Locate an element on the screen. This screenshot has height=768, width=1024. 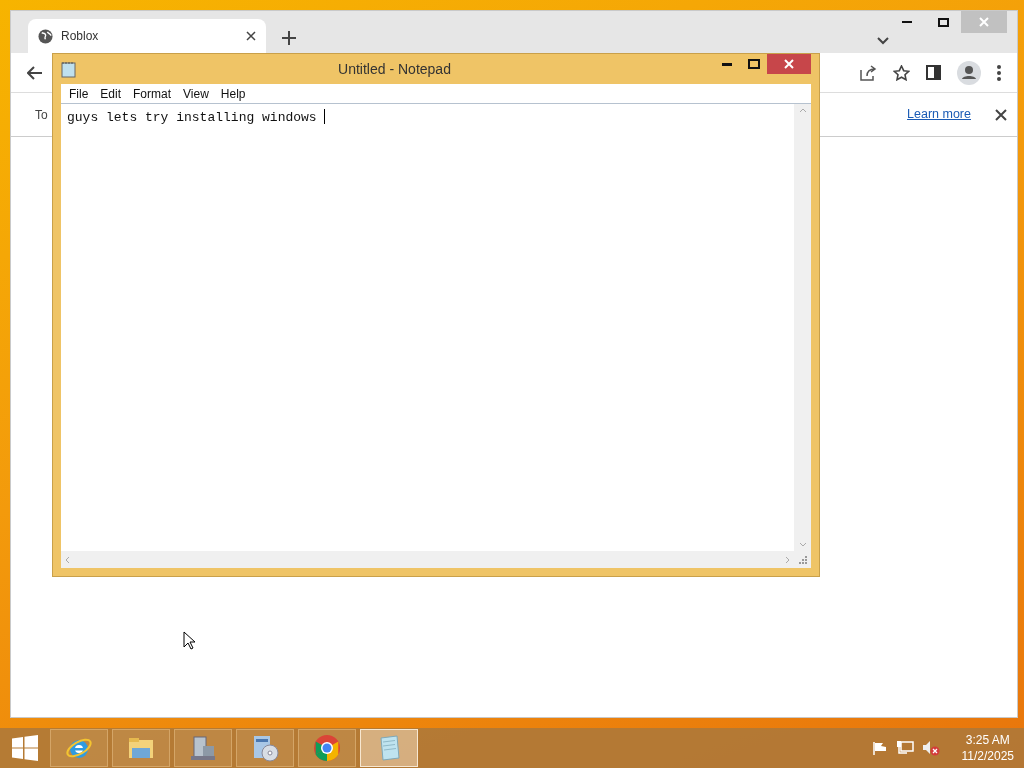
globe-icon is located at coordinates (45, 36).